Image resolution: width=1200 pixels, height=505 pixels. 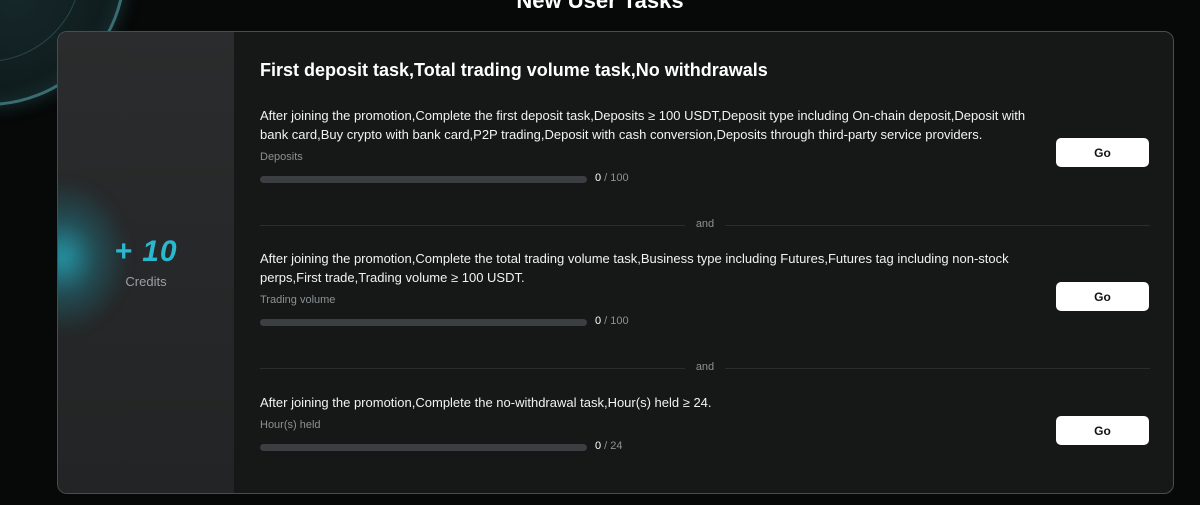 What do you see at coordinates (146, 251) in the screenshot?
I see `reward-amount: + 10` at bounding box center [146, 251].